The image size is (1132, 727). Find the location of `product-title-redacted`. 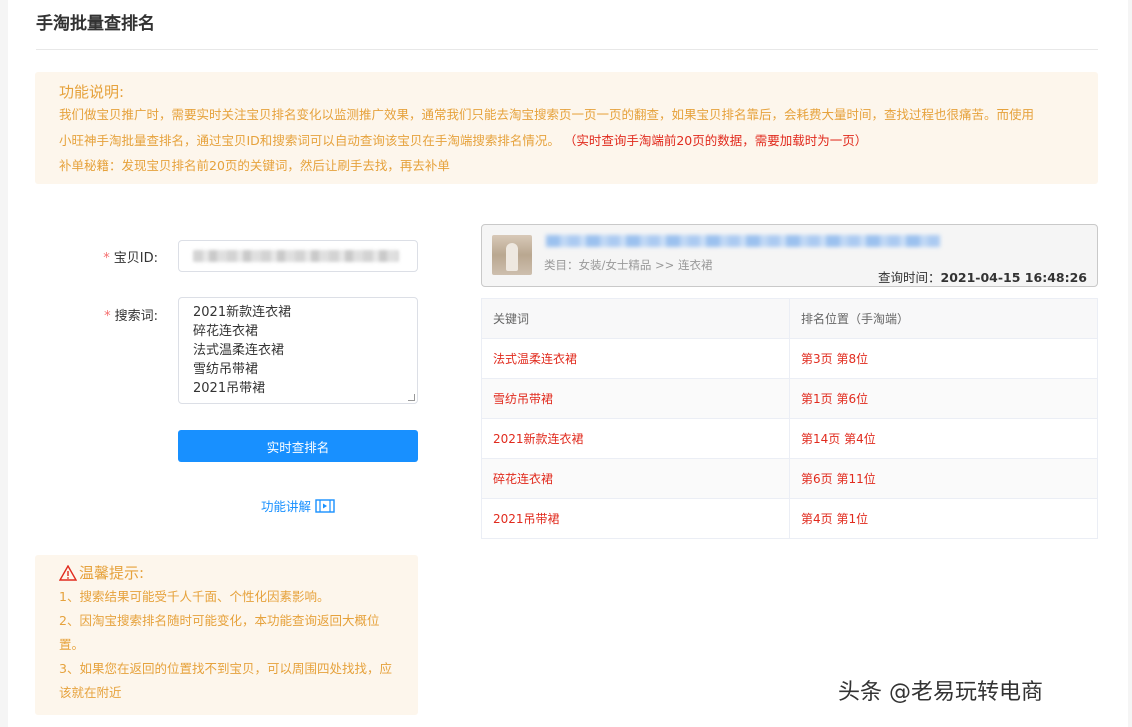

product-title-redacted is located at coordinates (743, 241).